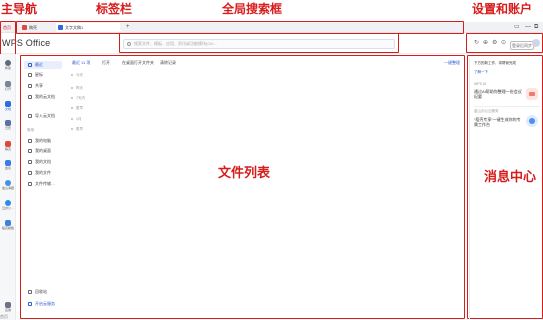  I want to click on annotation-message-center: 消息中心, so click(510, 176).